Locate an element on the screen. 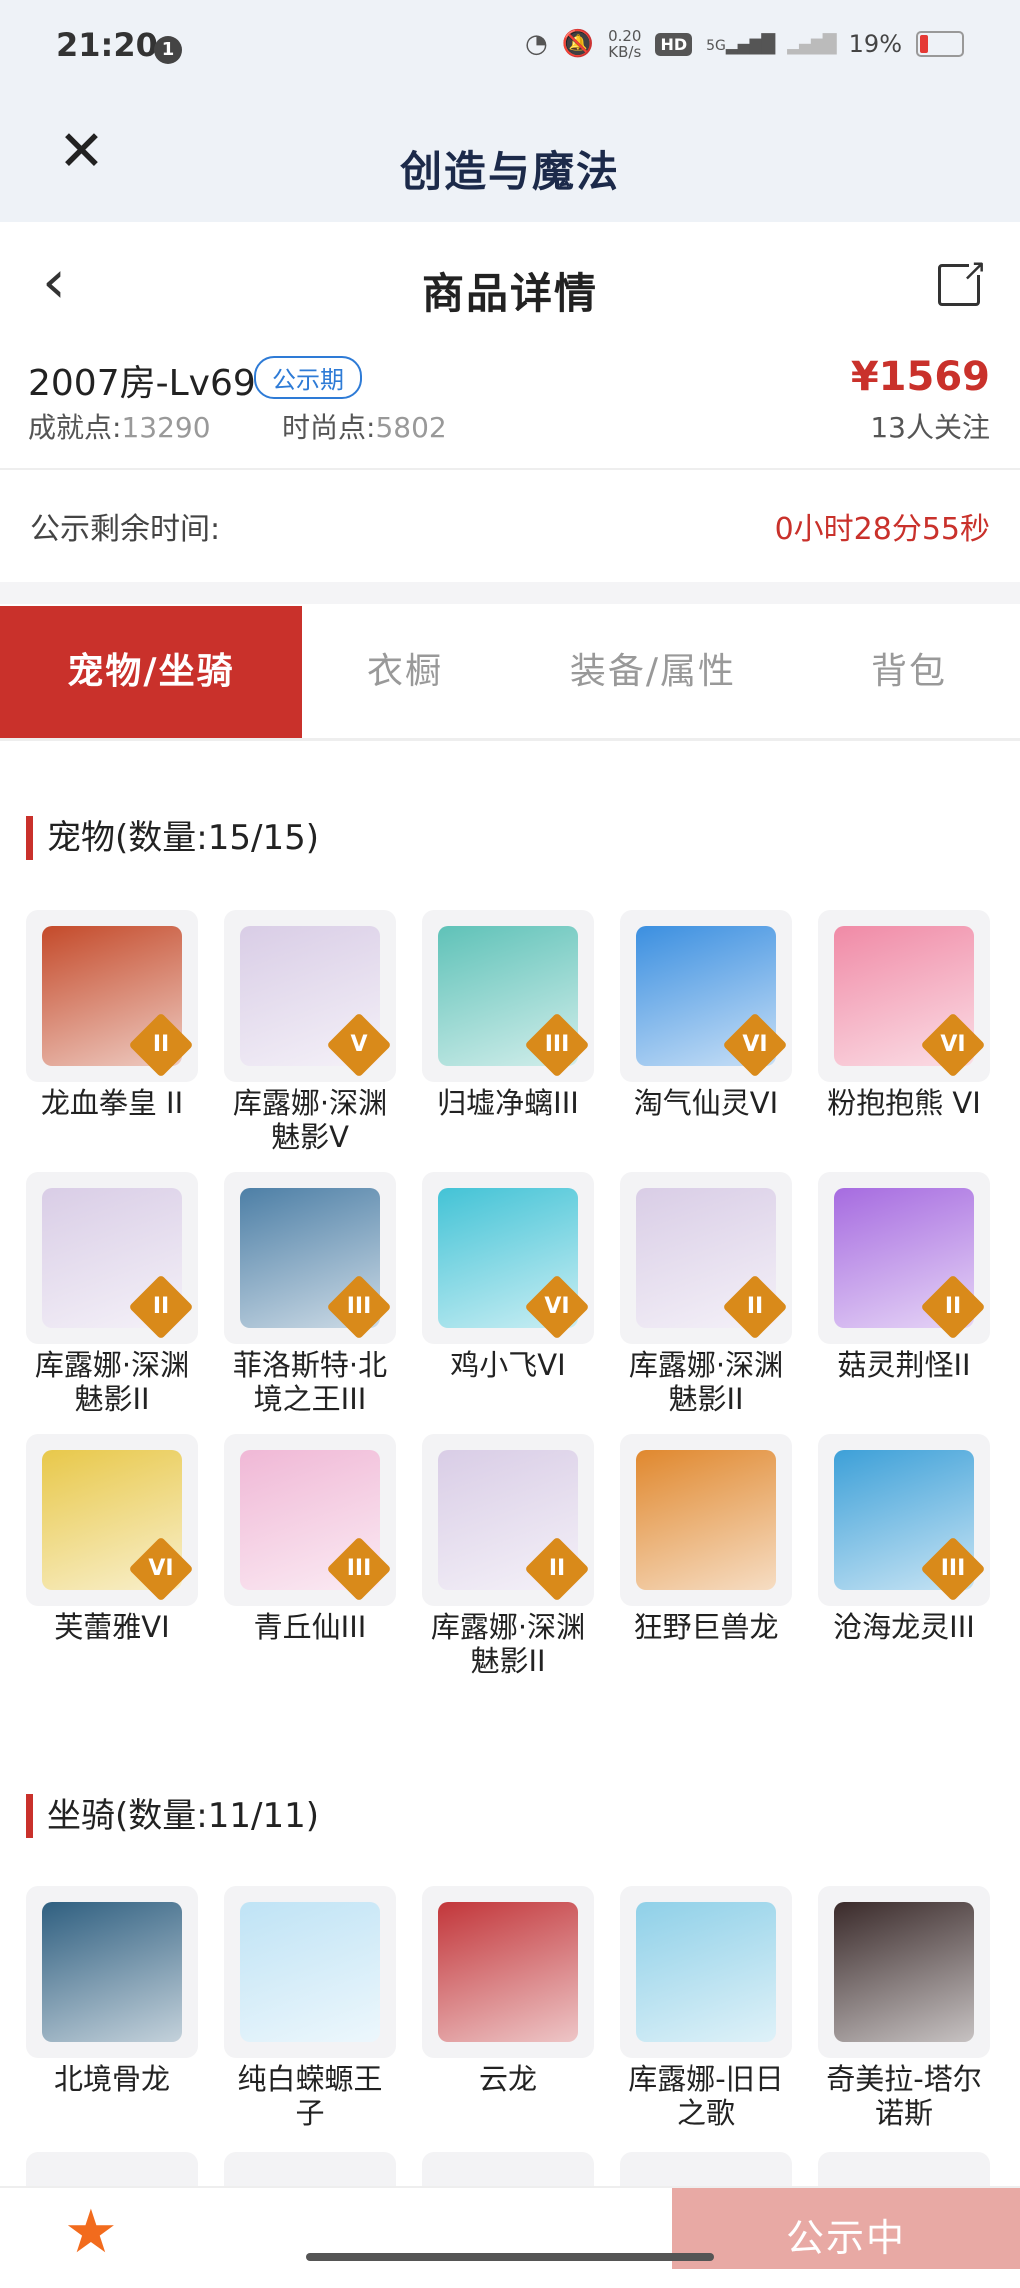  network-speed: 0.20 KB/s is located at coordinates (625, 44).